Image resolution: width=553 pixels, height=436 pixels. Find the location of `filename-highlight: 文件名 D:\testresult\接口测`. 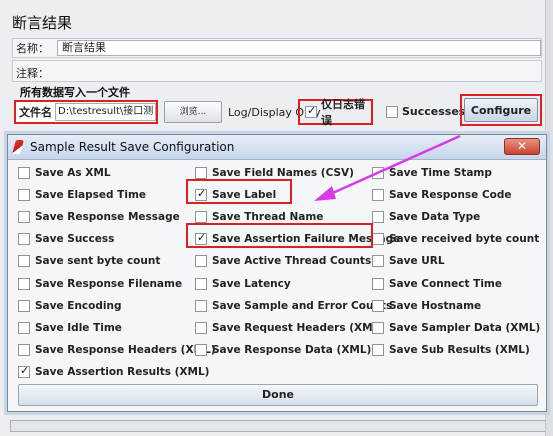

filename-highlight: 文件名 D:\testresult\接口测 is located at coordinates (86, 112).